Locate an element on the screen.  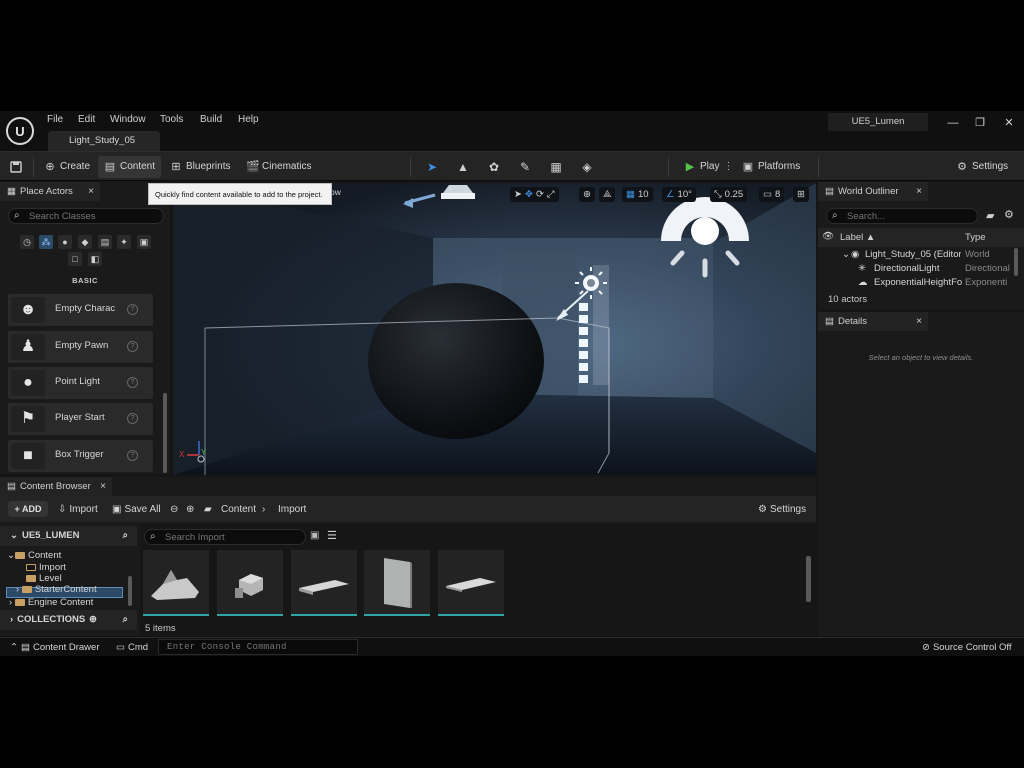
lights-category-icon: ● is located at coordinates (65, 242).